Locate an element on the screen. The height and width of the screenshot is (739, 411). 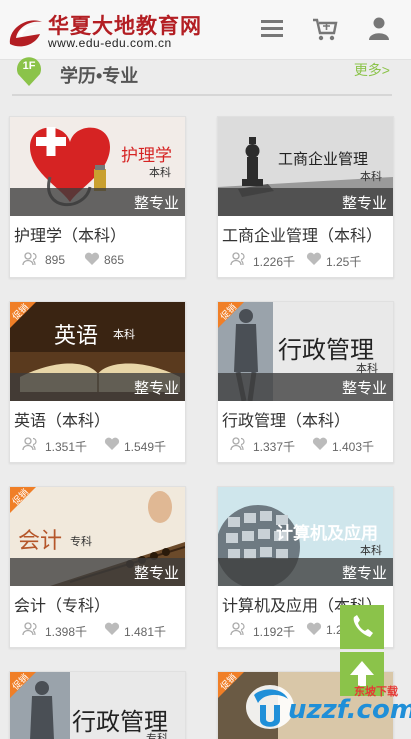
views-count: 1.351千 is located at coordinates (66, 447).